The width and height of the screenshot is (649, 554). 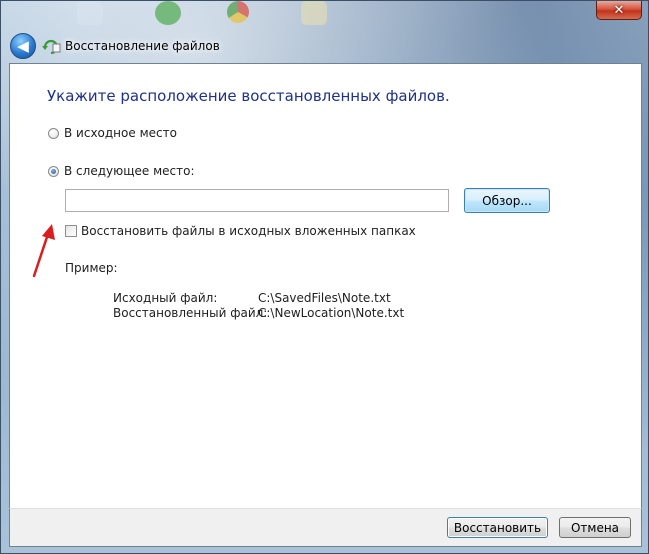 What do you see at coordinates (257, 200) in the screenshot?
I see `location-path-input` at bounding box center [257, 200].